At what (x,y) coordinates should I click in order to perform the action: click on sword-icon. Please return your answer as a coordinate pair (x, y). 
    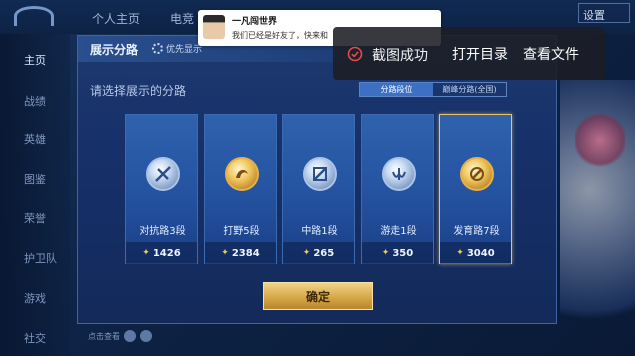
    Looking at the image, I should click on (163, 174).